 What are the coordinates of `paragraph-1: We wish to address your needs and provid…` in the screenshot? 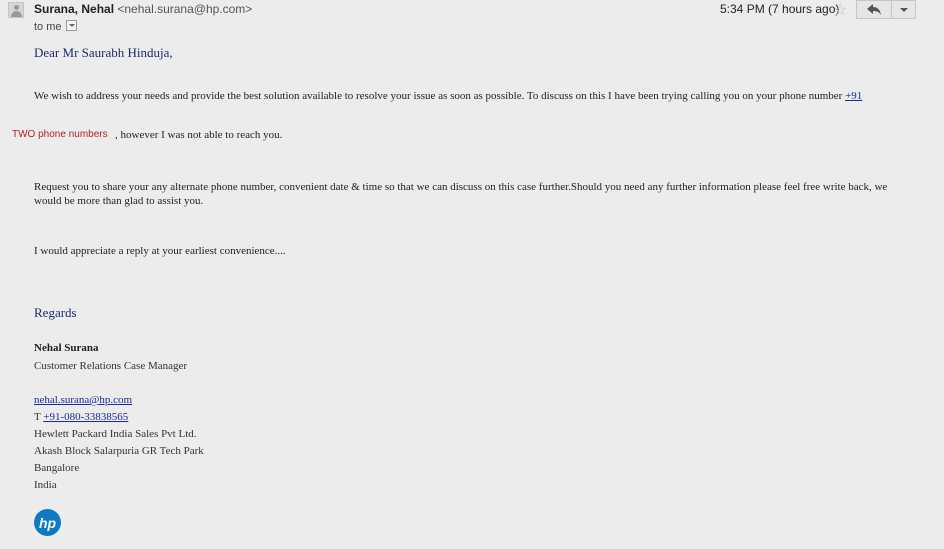 It's located at (448, 96).